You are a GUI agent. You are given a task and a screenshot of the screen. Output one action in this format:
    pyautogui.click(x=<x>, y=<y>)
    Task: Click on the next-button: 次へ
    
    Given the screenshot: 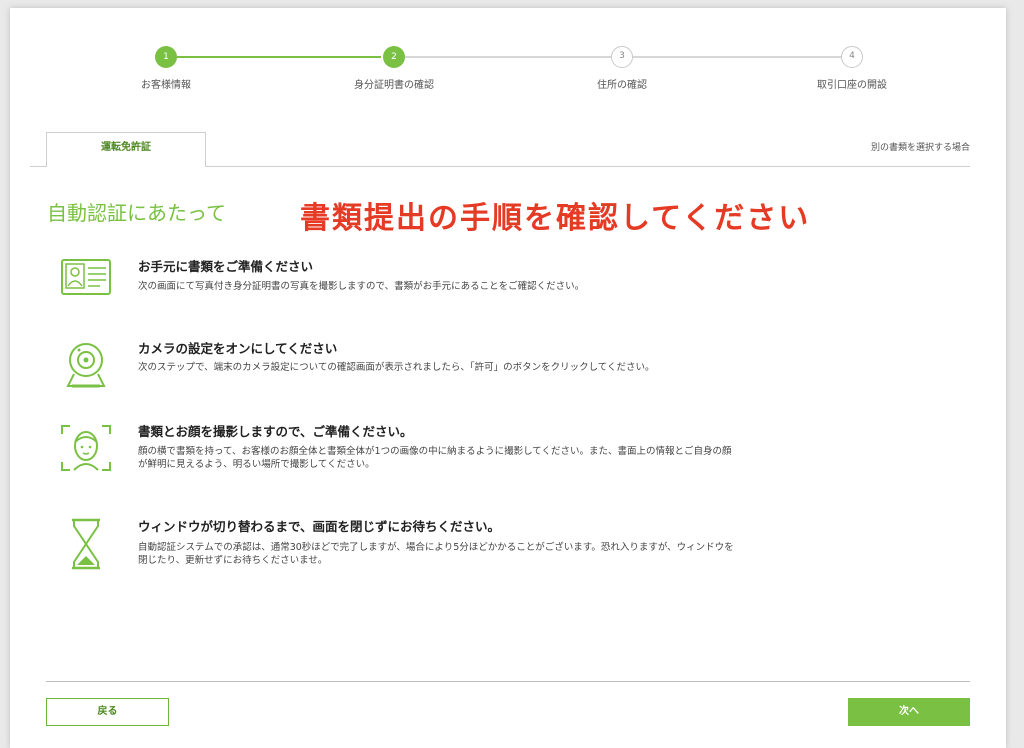 What is the action you would take?
    pyautogui.click(x=909, y=712)
    